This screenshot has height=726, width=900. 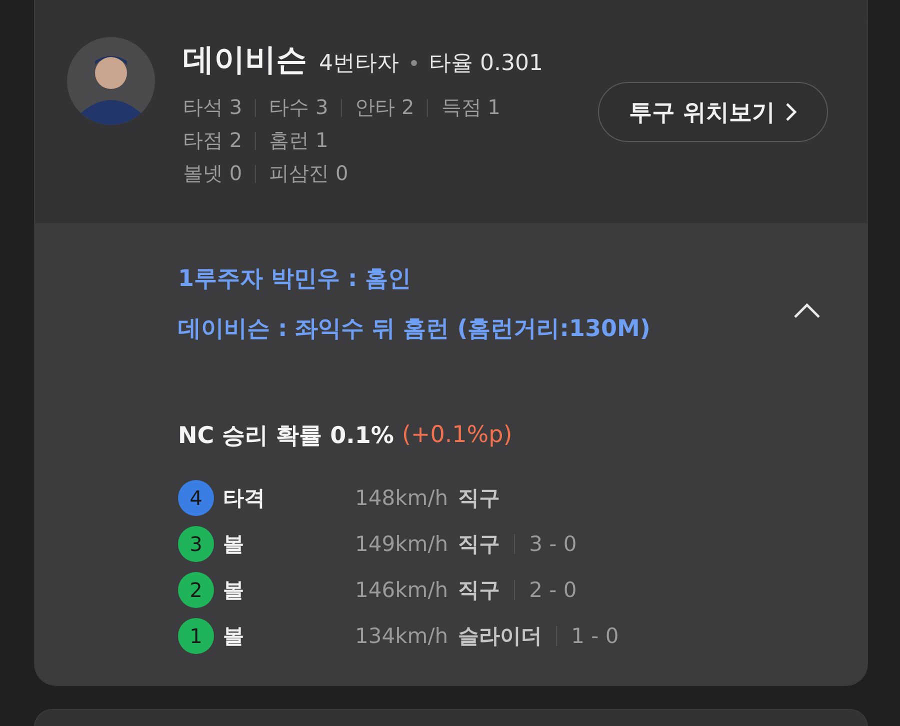 What do you see at coordinates (384, 107) in the screenshot?
I see `stat-item: 안타 2` at bounding box center [384, 107].